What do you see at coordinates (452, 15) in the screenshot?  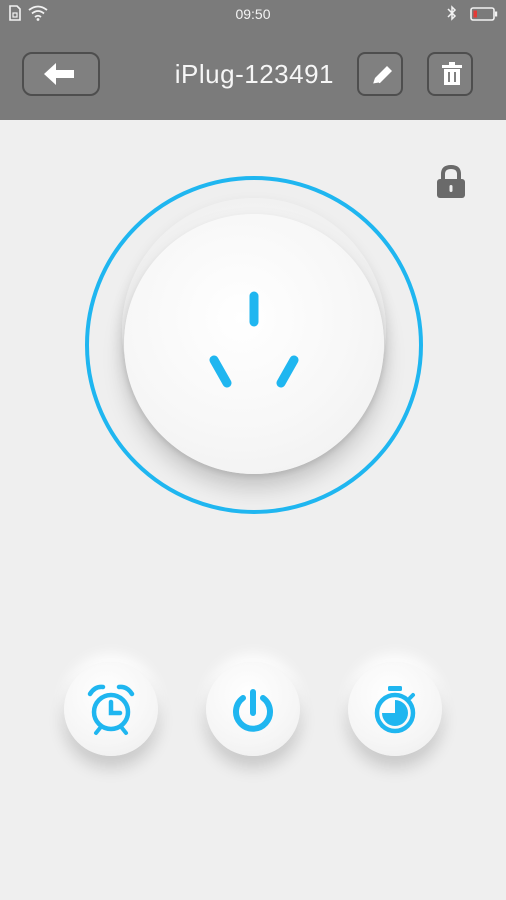 I see `bluetooth-icon` at bounding box center [452, 15].